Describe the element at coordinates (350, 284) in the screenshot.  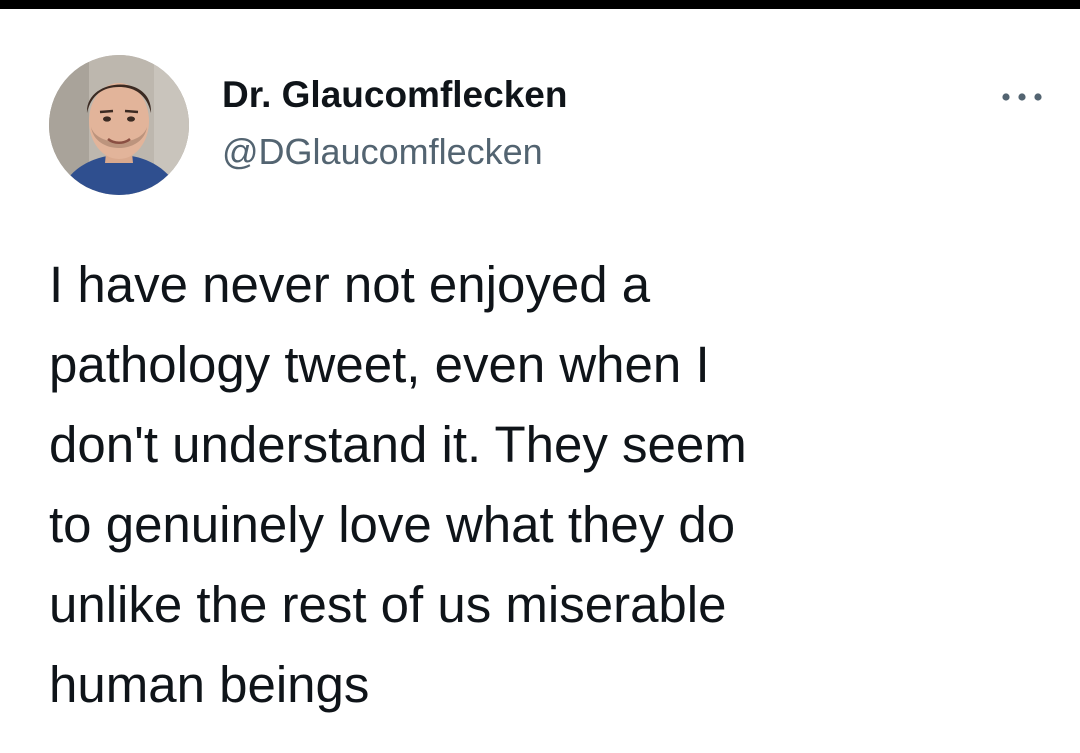
I see `tweet-text-line: I have never not enjoyed a` at that location.